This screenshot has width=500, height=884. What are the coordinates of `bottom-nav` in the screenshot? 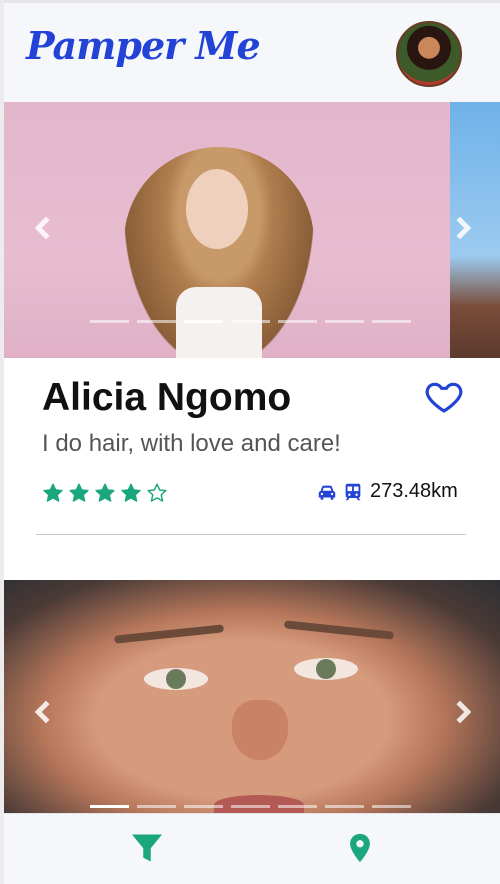 It's located at (252, 848).